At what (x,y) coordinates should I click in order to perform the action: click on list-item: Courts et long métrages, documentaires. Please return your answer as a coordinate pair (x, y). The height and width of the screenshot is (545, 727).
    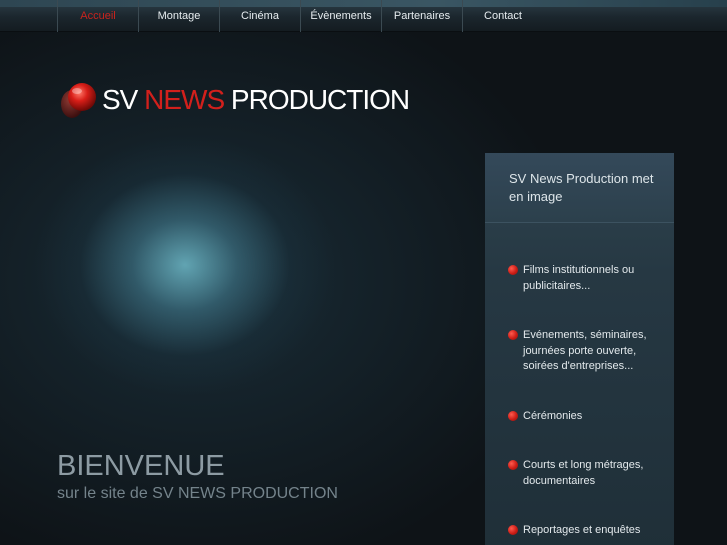
    Looking at the image, I should click on (588, 473).